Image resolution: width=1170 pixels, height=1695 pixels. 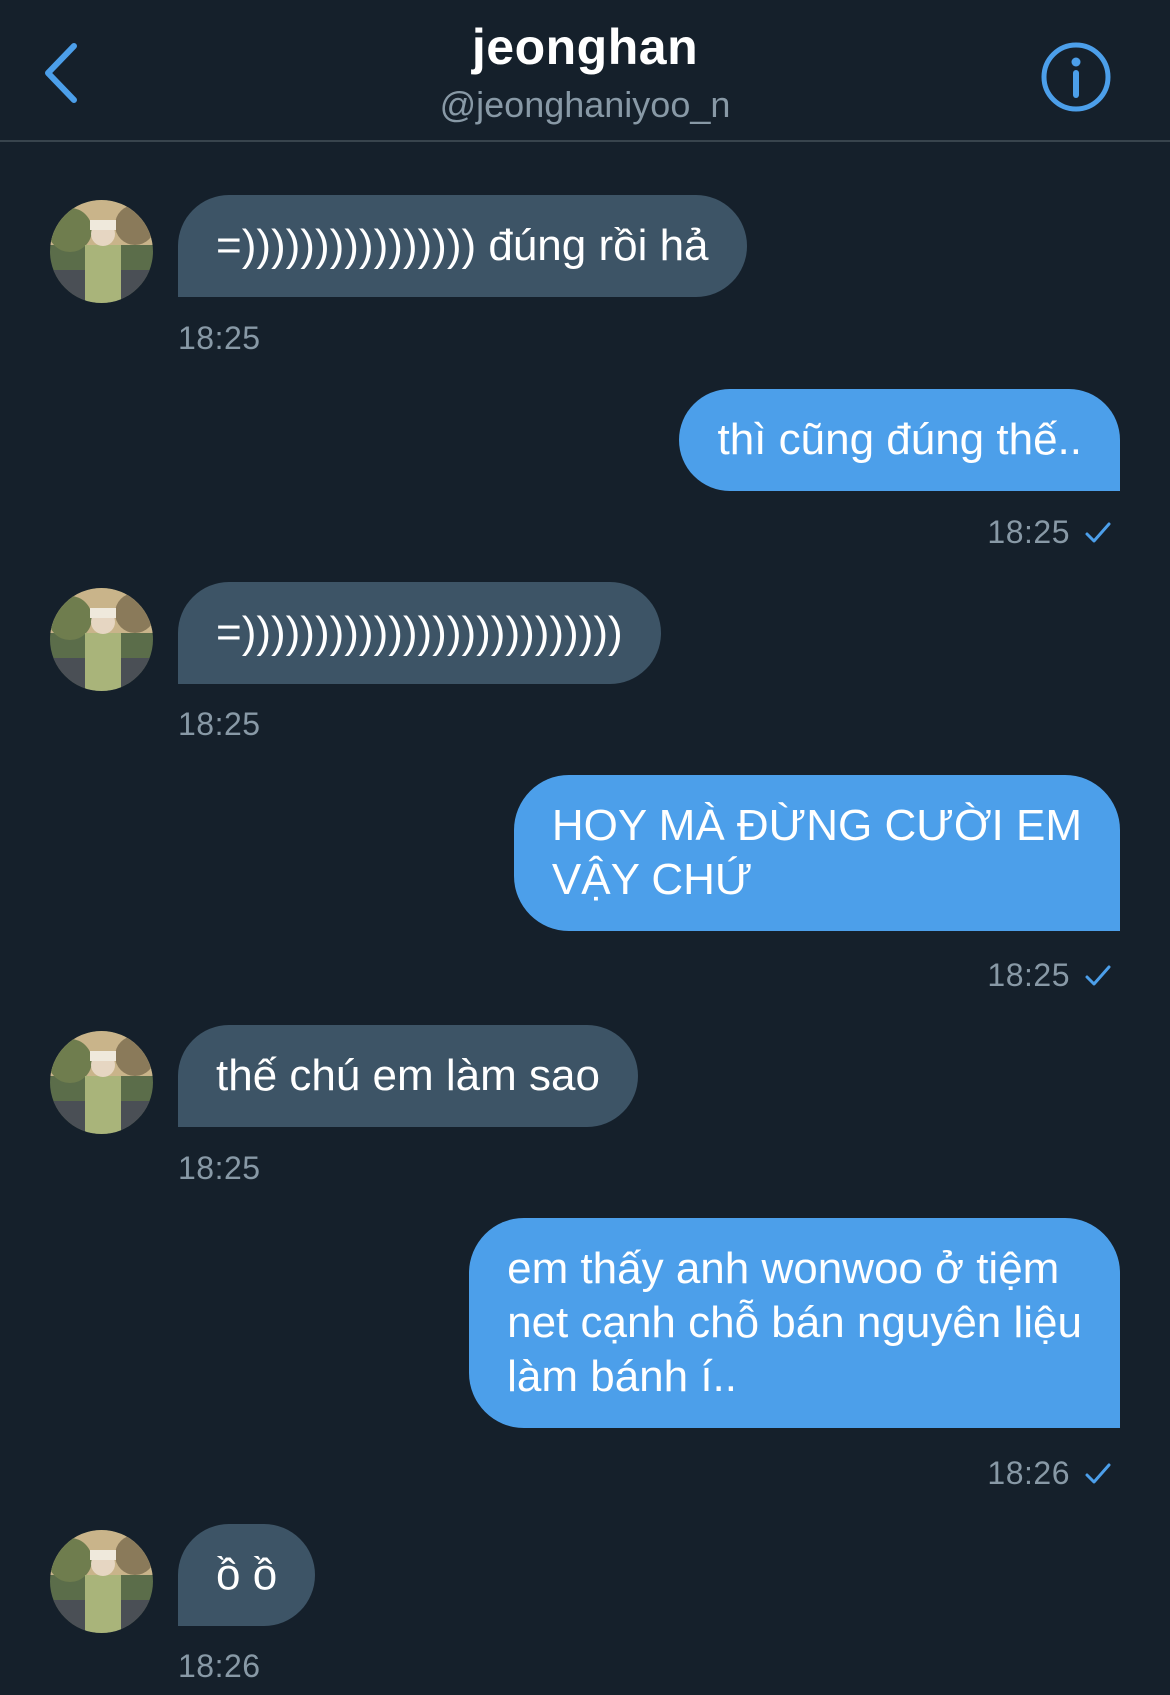 I want to click on message-status: 18:26, so click(x=1049, y=1473).